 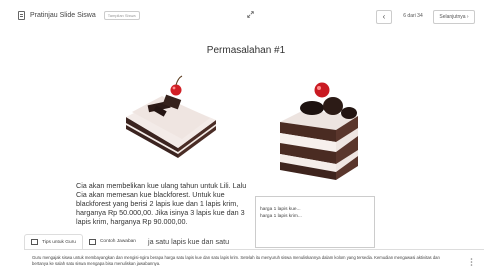 What do you see at coordinates (171, 116) in the screenshot?
I see `cake-slice-image-small` at bounding box center [171, 116].